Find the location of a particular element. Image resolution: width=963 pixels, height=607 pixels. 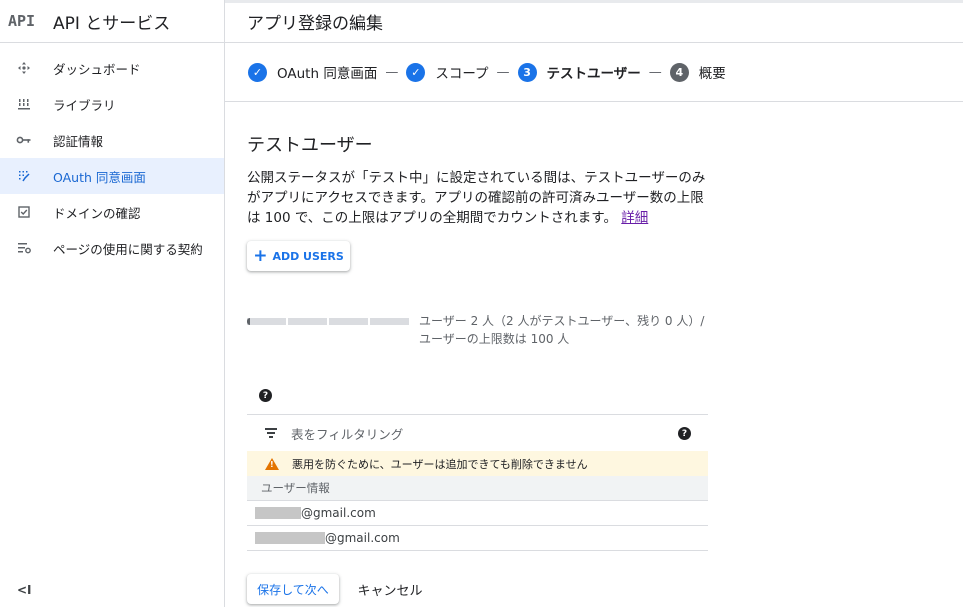

add-users-button: + ADD USERS is located at coordinates (298, 256).